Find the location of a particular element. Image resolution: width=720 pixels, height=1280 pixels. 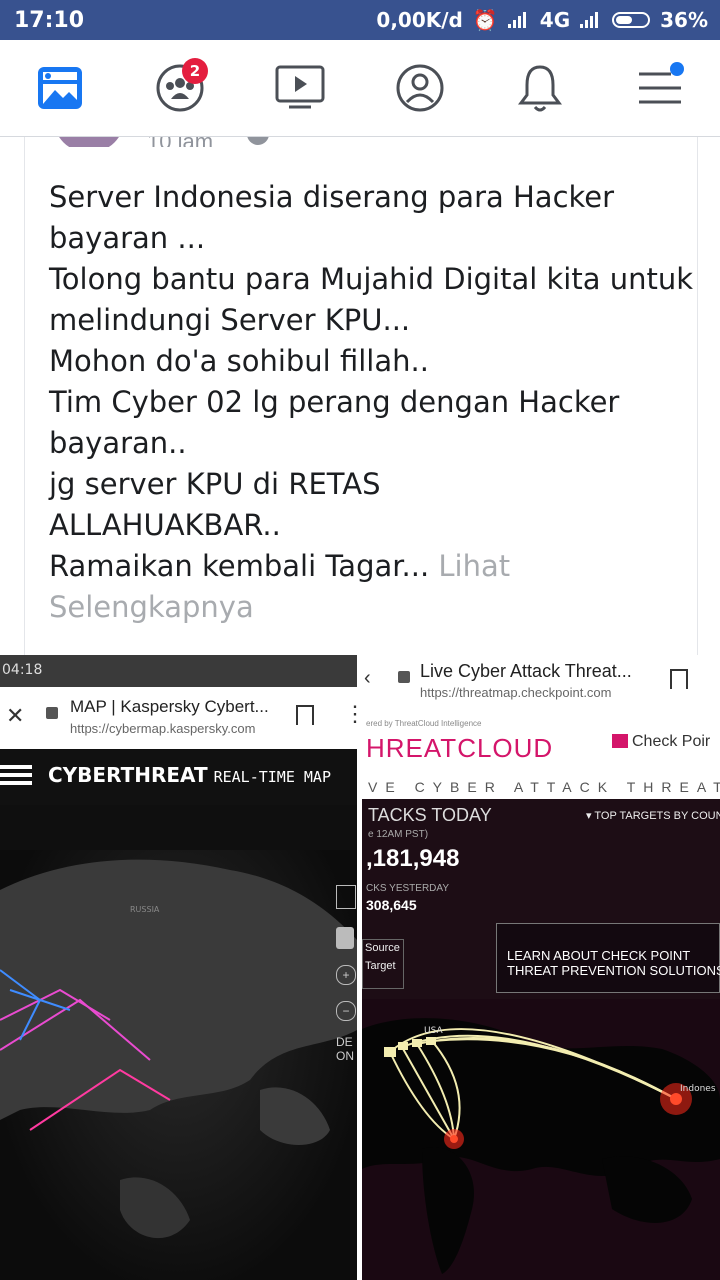

profile-icon is located at coordinates (420, 88).